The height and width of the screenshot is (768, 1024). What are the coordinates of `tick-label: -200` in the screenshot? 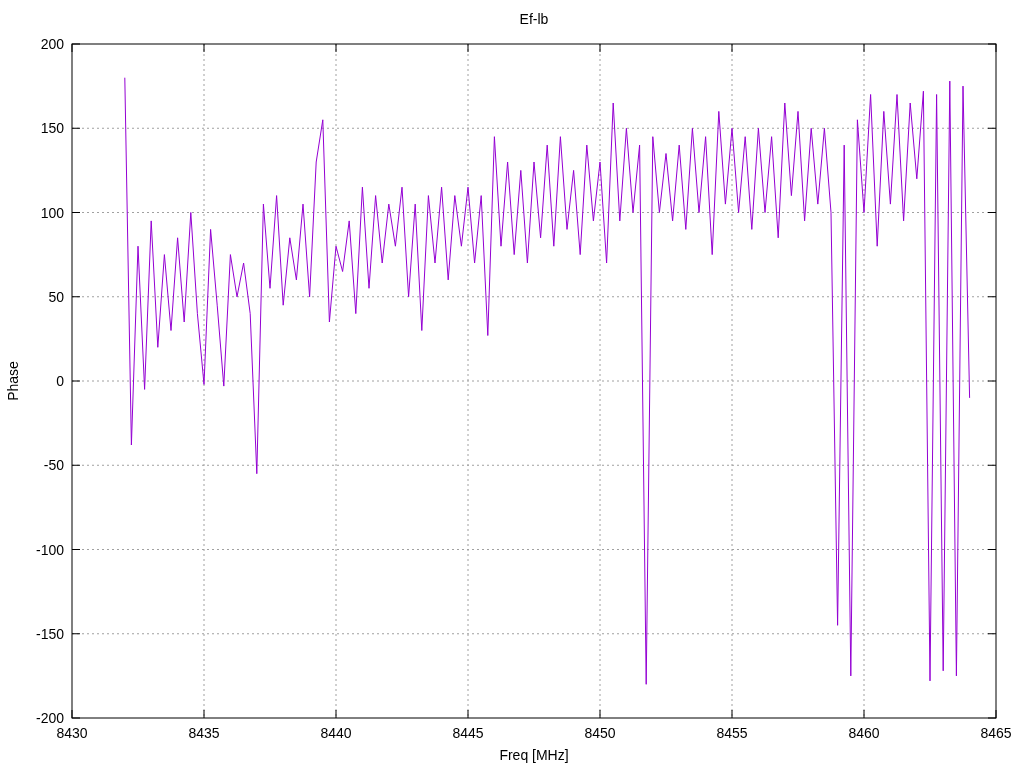 It's located at (49, 718).